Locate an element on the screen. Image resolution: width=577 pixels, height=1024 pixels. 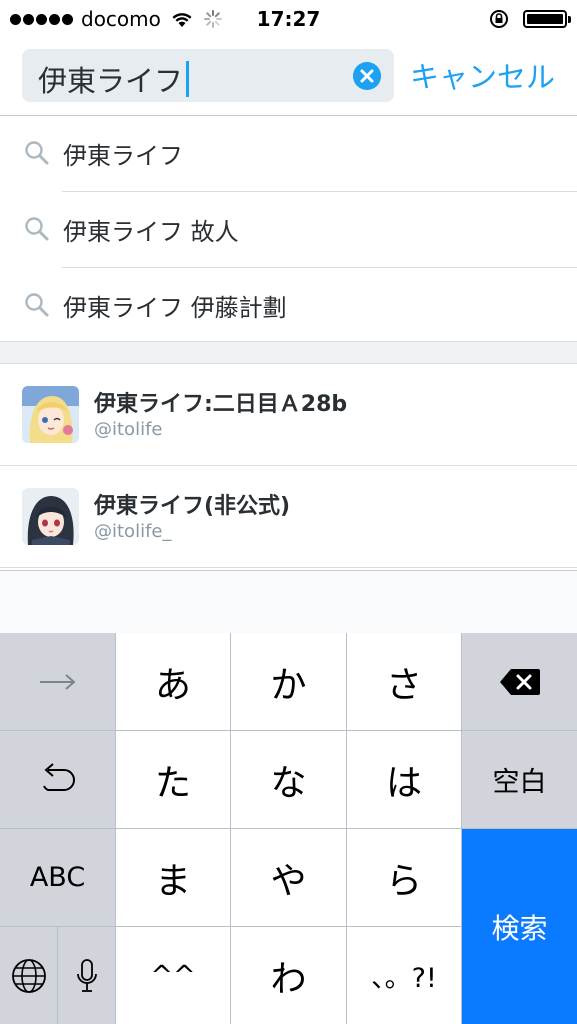
user-result-item: 伊東ライフ(非公式) @itolife_ is located at coordinates (288, 517).